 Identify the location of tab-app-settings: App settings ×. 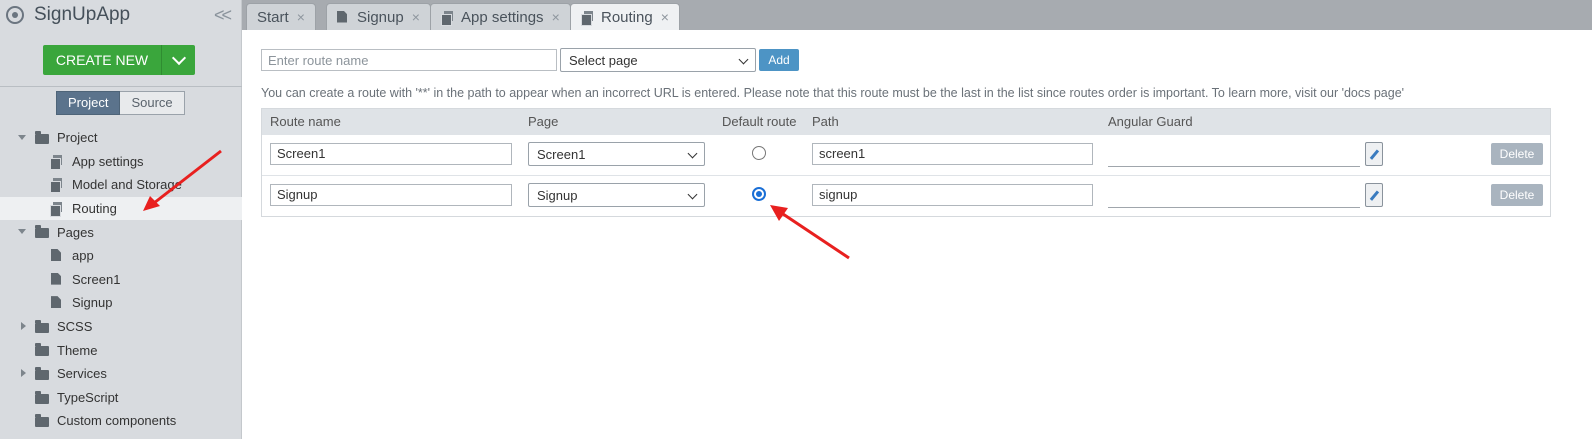
(500, 16).